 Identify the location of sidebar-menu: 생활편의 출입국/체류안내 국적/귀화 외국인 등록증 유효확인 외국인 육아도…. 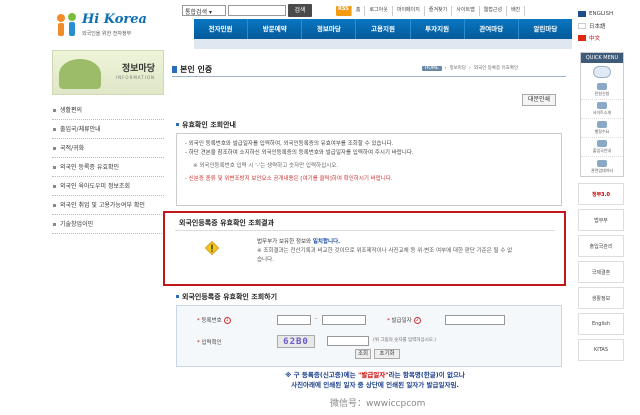
(108, 167).